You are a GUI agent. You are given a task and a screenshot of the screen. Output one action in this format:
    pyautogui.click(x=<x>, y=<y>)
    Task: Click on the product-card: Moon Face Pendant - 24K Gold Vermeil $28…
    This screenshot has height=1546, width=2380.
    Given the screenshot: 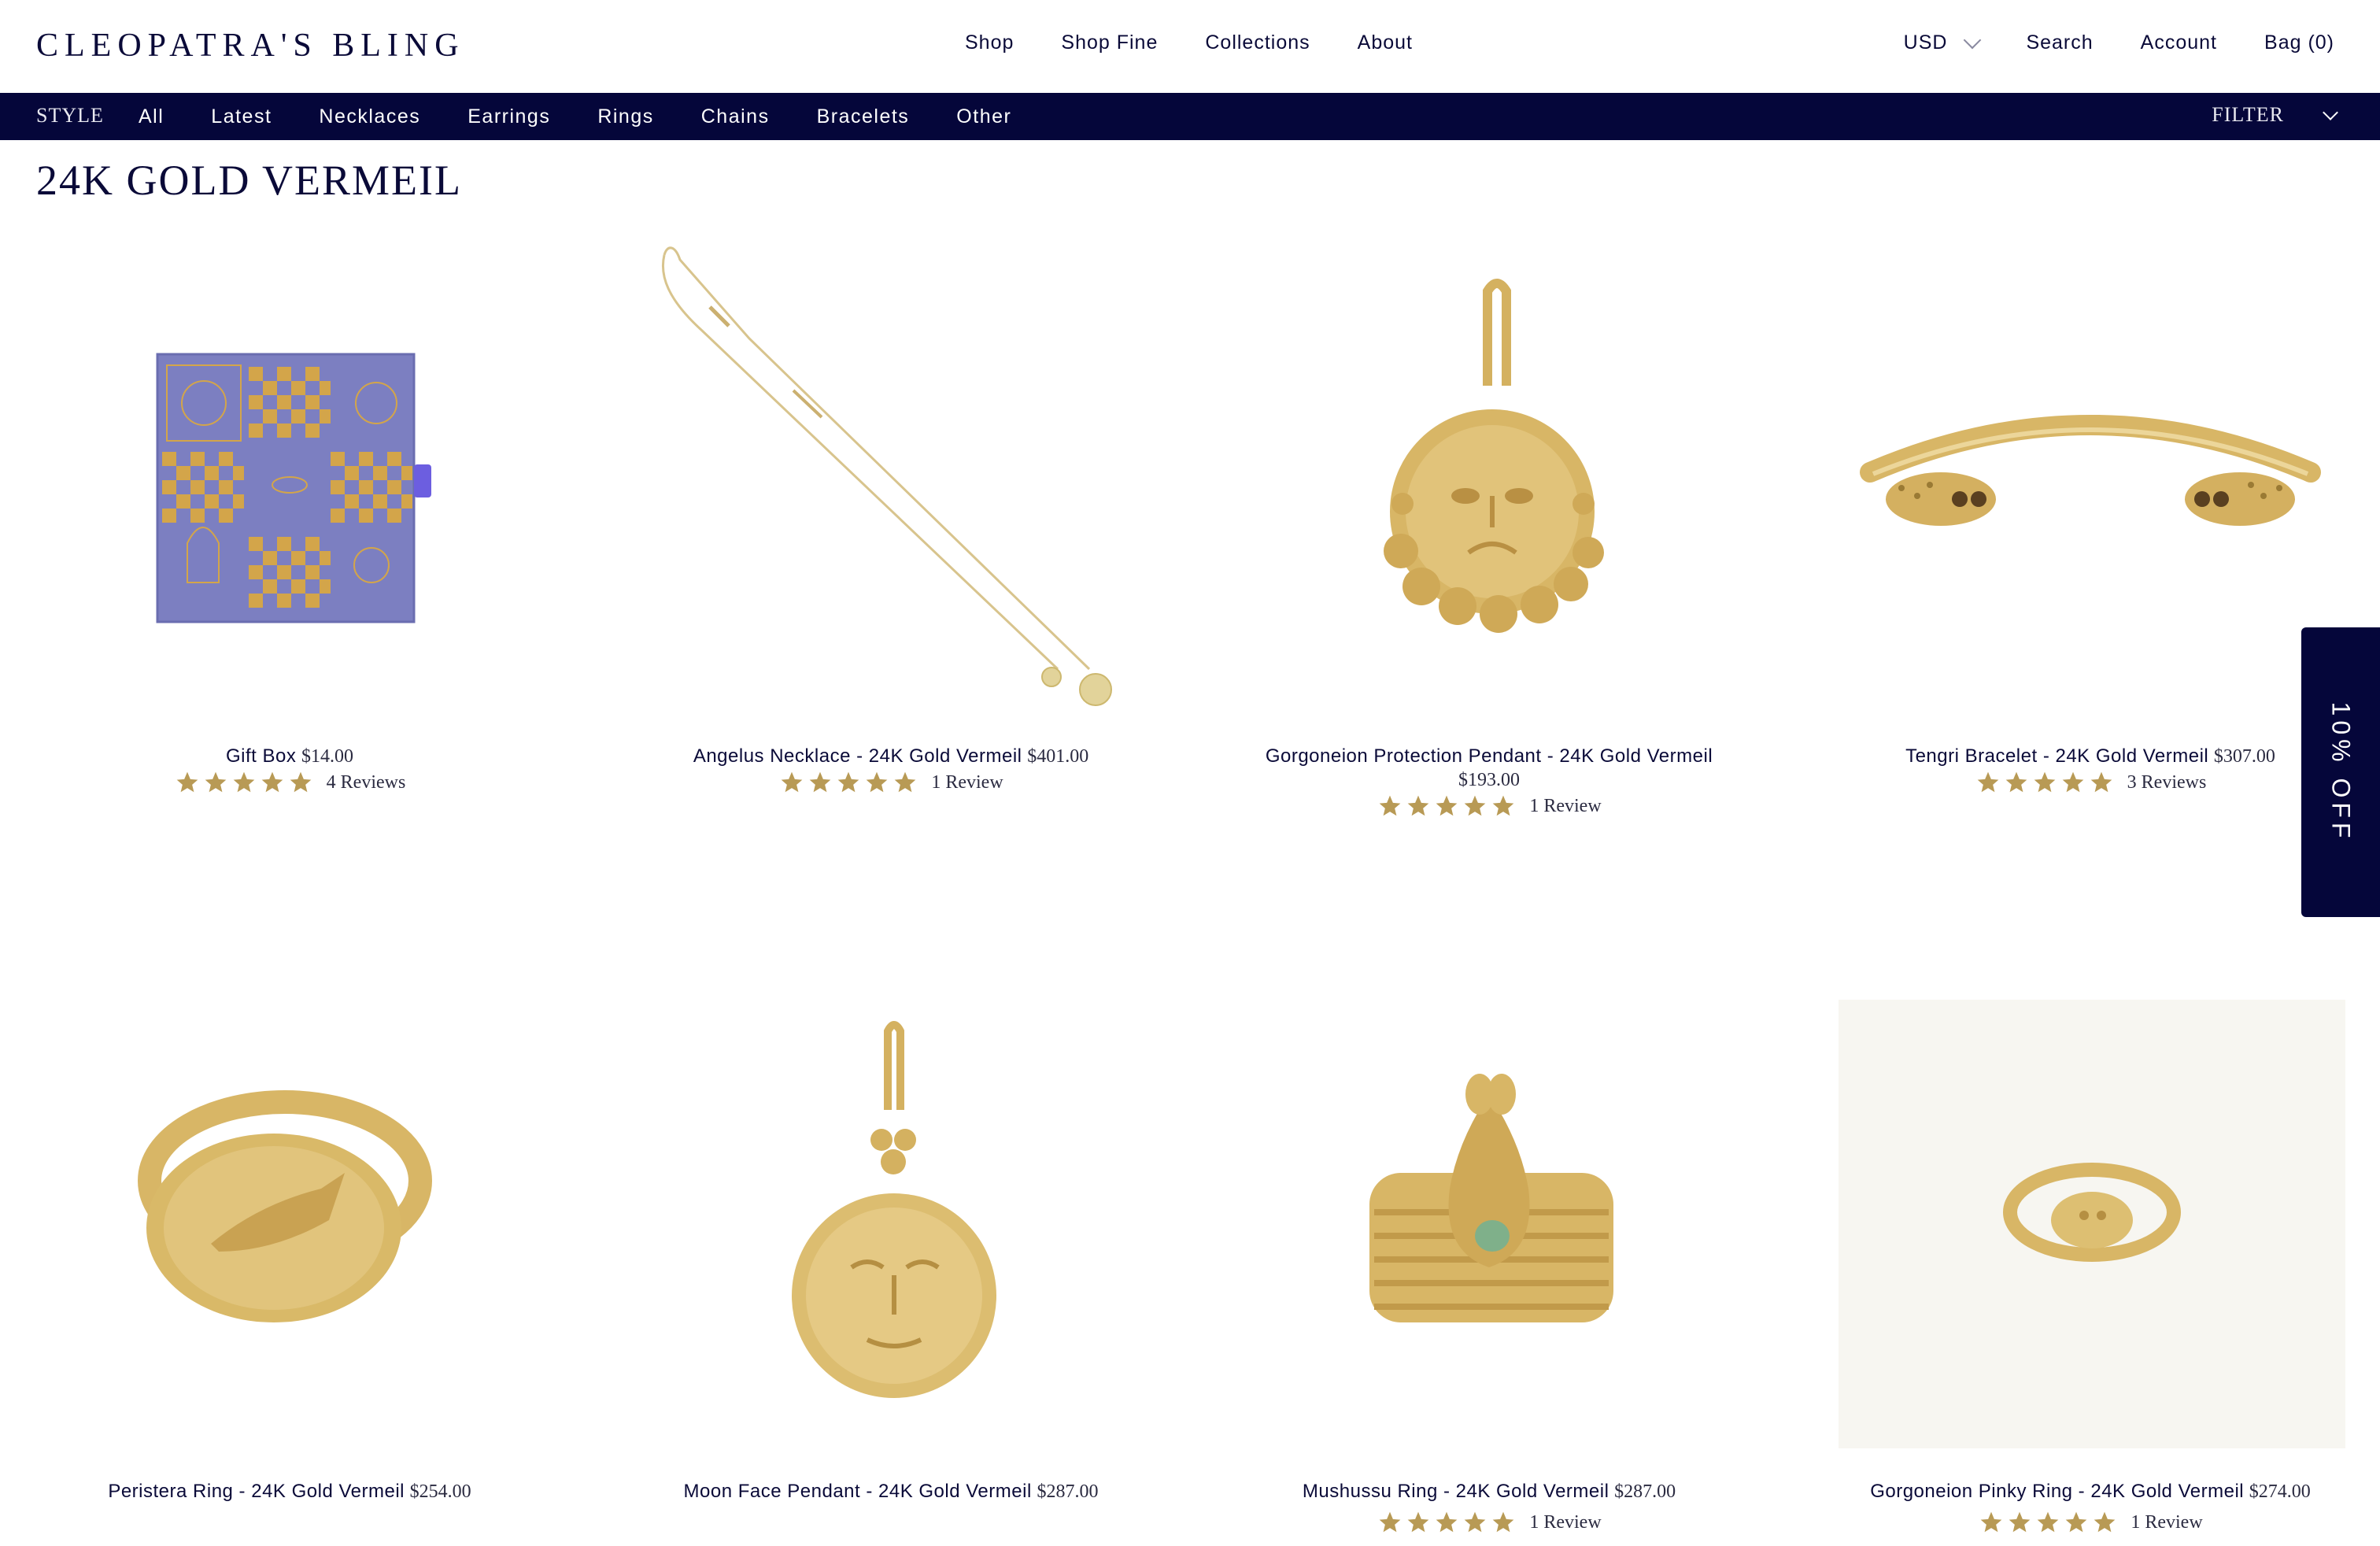 What is the action you would take?
    pyautogui.click(x=891, y=1260)
    